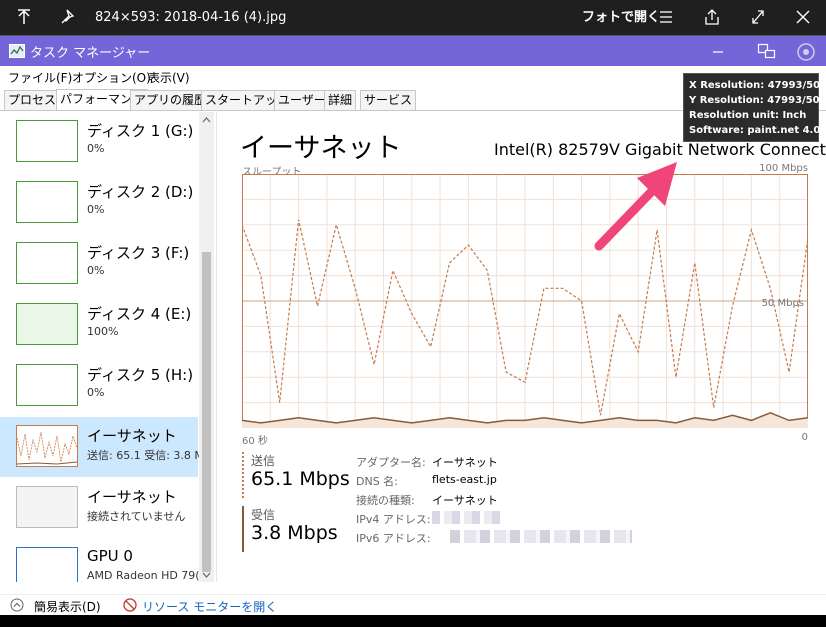 The height and width of the screenshot is (627, 826). Describe the element at coordinates (140, 131) in the screenshot. I see `sidebar-item-label: ディスク 1 (G:)` at that location.